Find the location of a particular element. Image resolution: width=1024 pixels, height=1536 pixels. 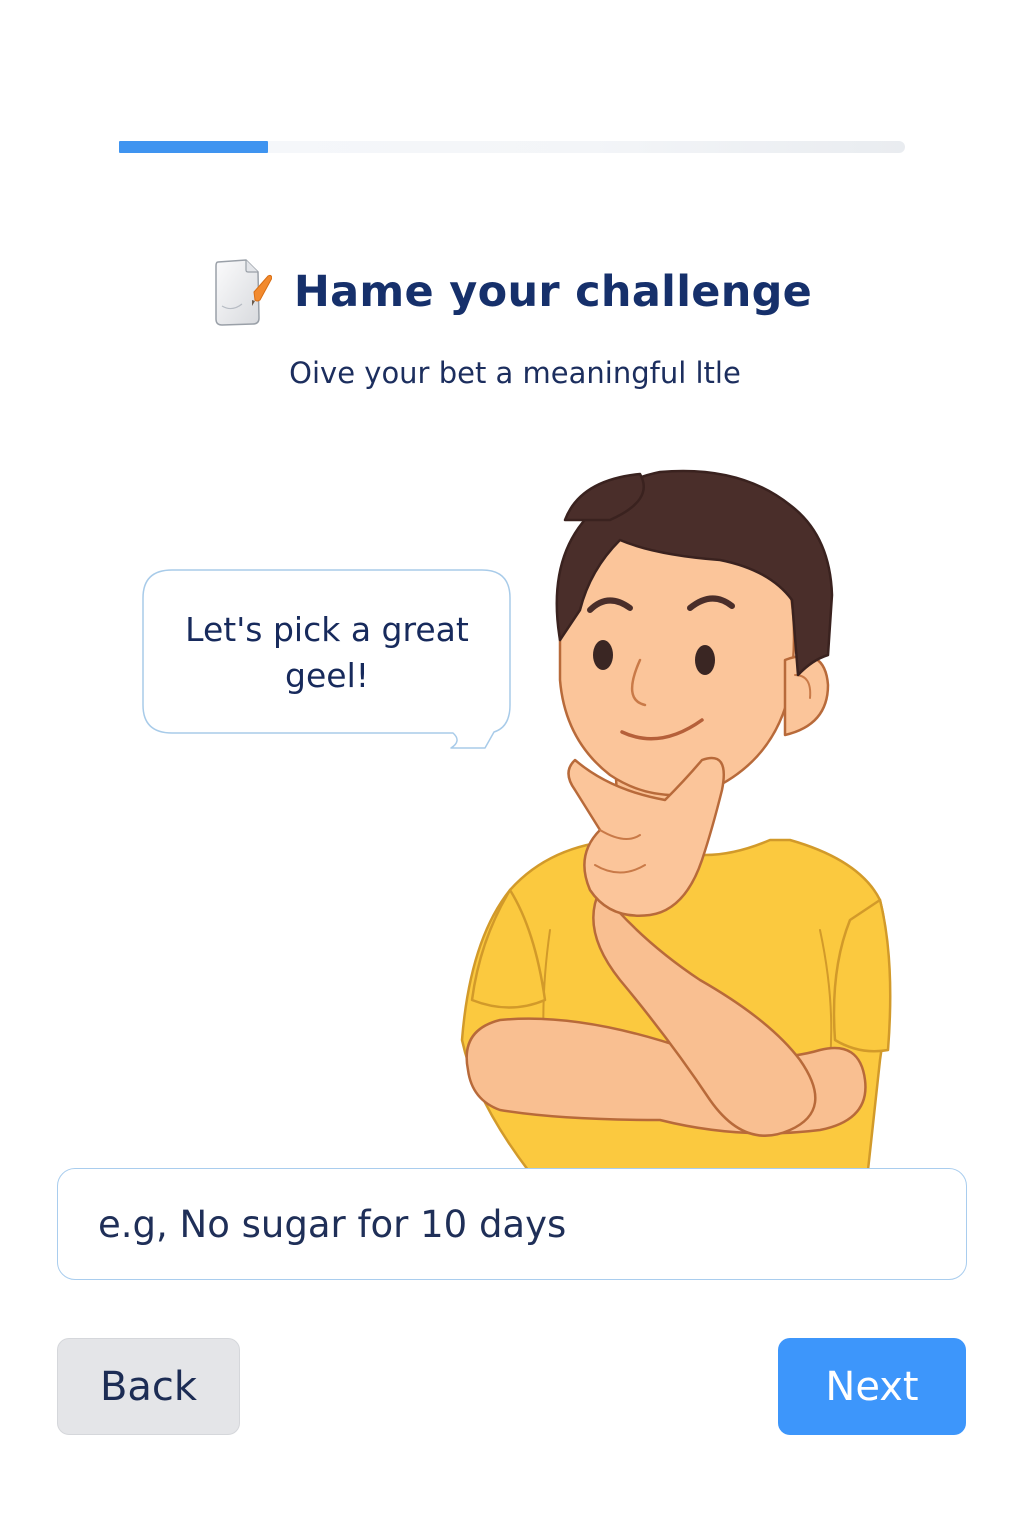

next-button: Next is located at coordinates (872, 1386).